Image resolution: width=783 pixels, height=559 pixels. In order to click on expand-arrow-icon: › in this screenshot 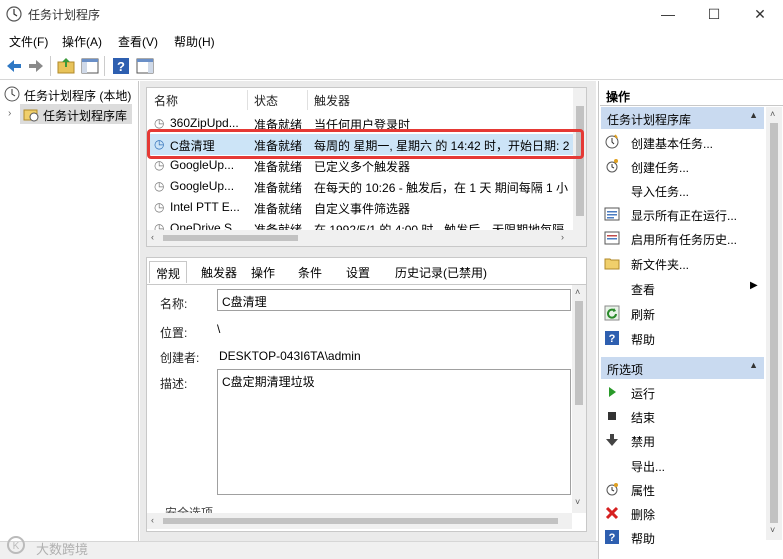, I will do `click(9, 113)`.